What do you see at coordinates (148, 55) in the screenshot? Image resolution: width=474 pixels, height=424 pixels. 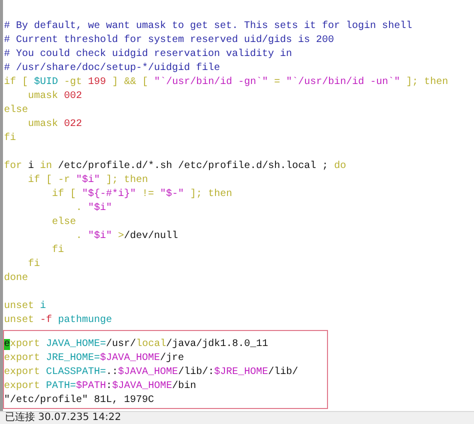 I see `code-line: # You could check uidgid reservation validity in` at bounding box center [148, 55].